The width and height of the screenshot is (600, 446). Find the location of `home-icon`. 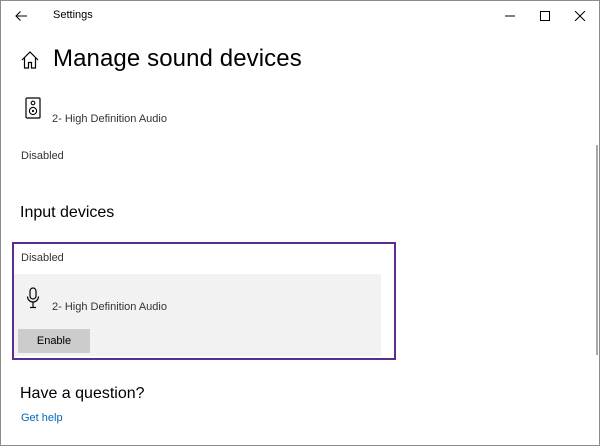

home-icon is located at coordinates (30, 60).